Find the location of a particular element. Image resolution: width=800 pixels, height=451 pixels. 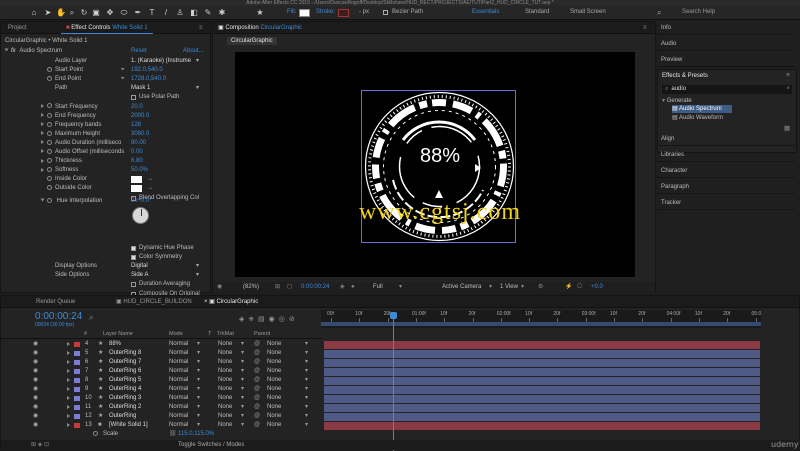

workspace-standard: Standard is located at coordinates (537, 12).